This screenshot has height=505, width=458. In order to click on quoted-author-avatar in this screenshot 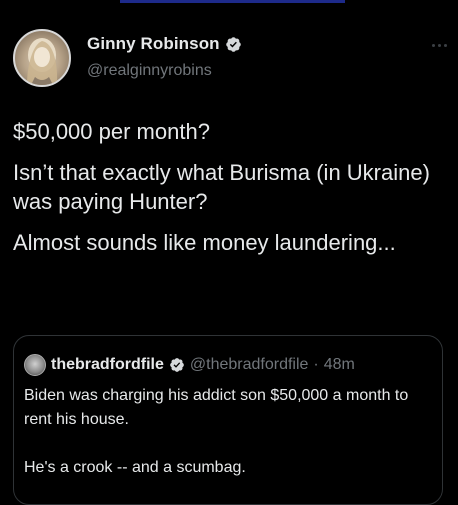, I will do `click(35, 365)`.